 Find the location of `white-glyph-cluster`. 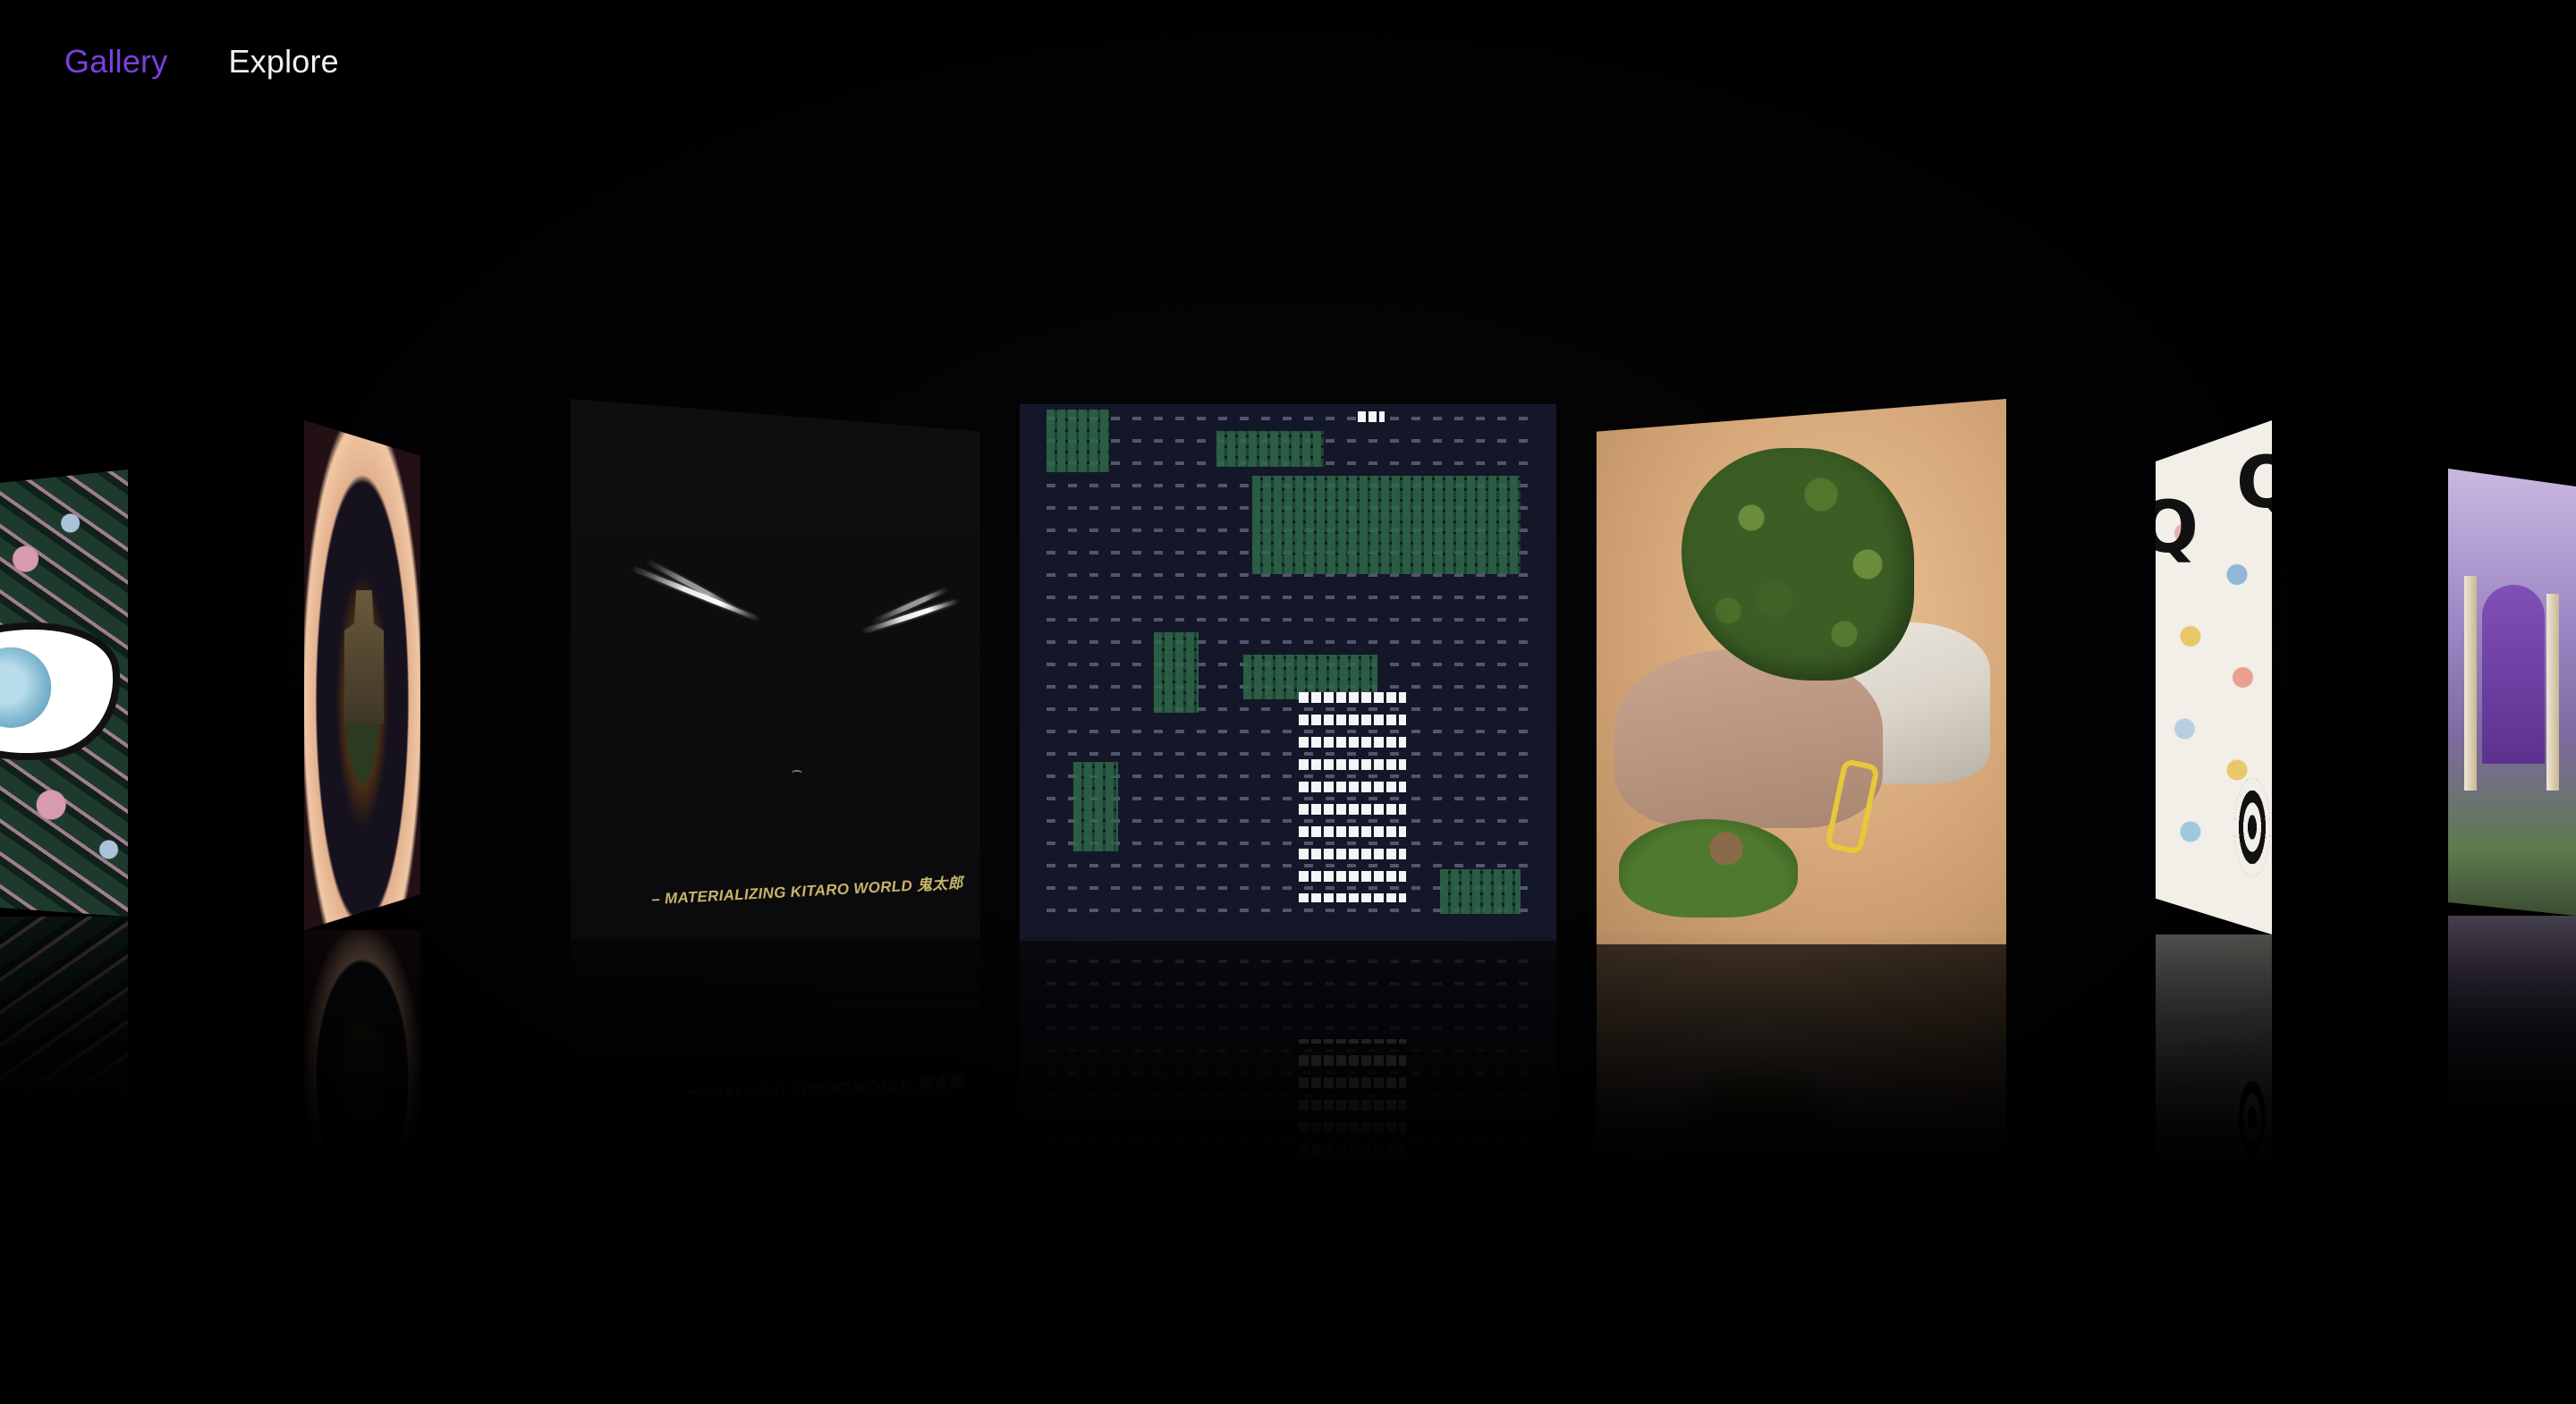

white-glyph-cluster is located at coordinates (1371, 417).